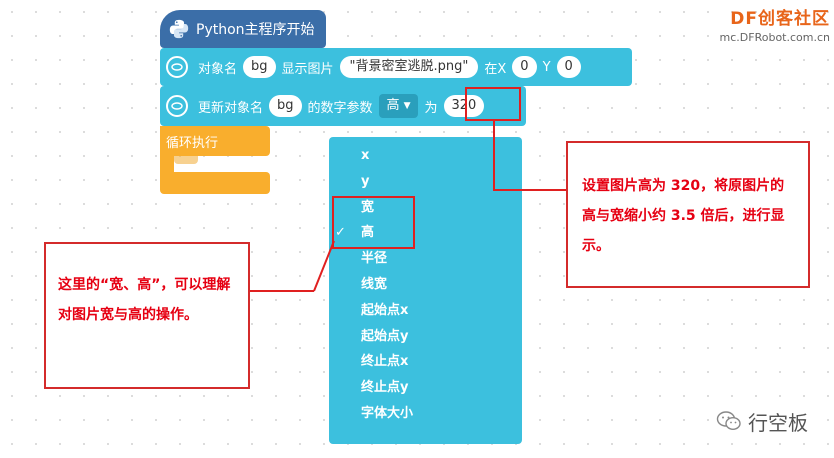 The height and width of the screenshot is (458, 834). I want to click on show-image-block: 对象名 bg 显示图片 "背景密室逃脱.png" 在X 0 Y 0, so click(396, 67).